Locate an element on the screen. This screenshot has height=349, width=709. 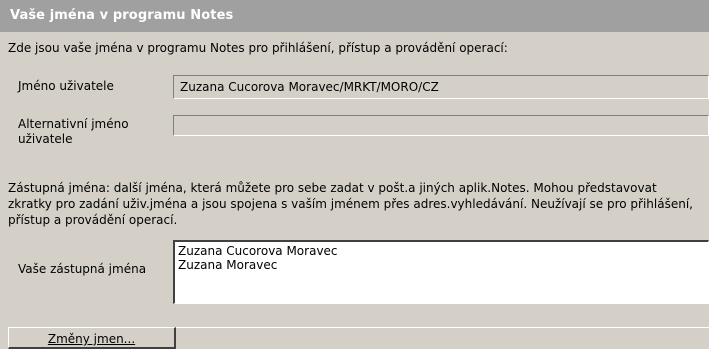
alternate-name-field is located at coordinates (441, 125).